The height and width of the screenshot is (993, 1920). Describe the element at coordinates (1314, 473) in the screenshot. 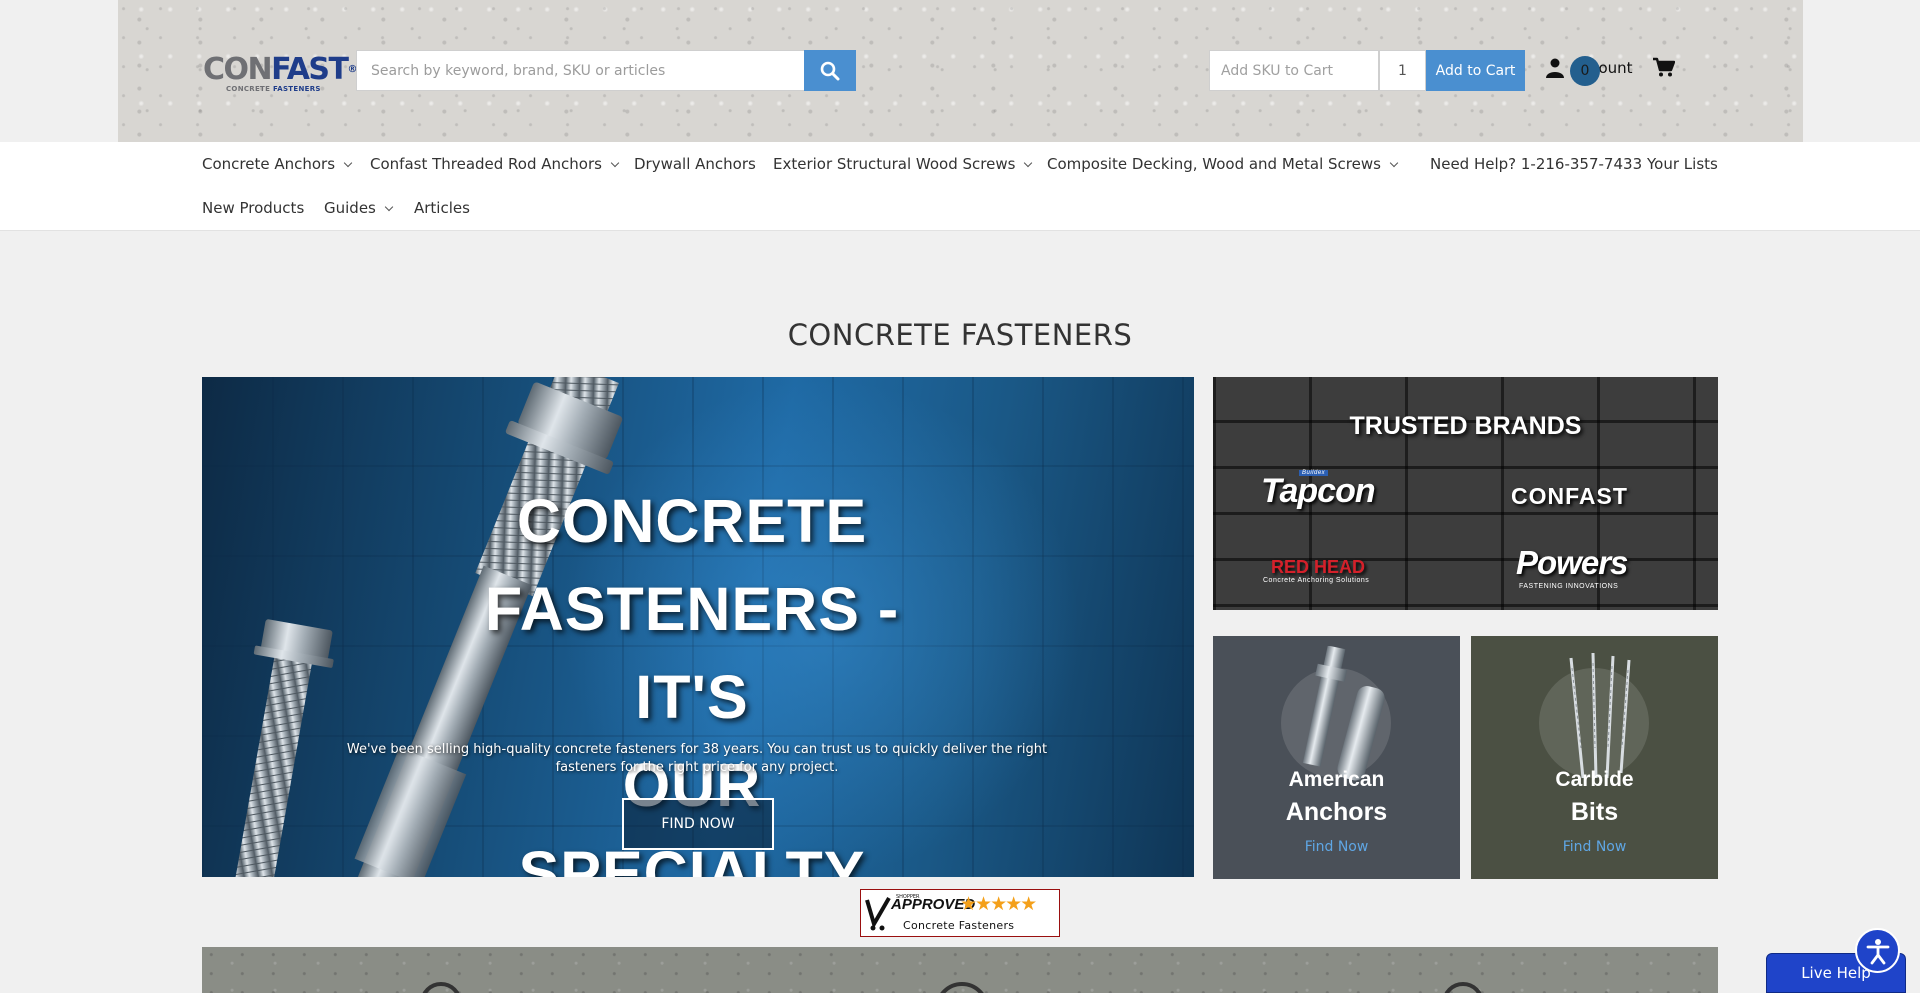

I see `tapcon-tagline: Buildex` at that location.